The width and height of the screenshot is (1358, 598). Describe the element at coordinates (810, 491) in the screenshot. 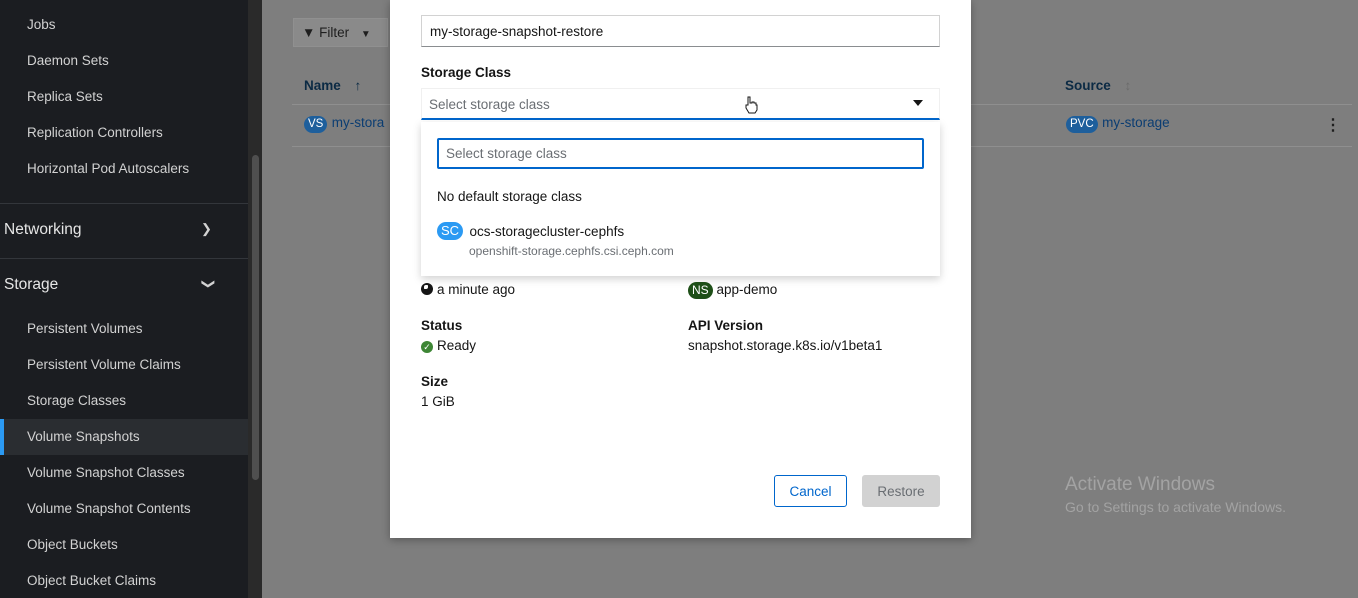

I see `cancel-button: Cancel` at that location.